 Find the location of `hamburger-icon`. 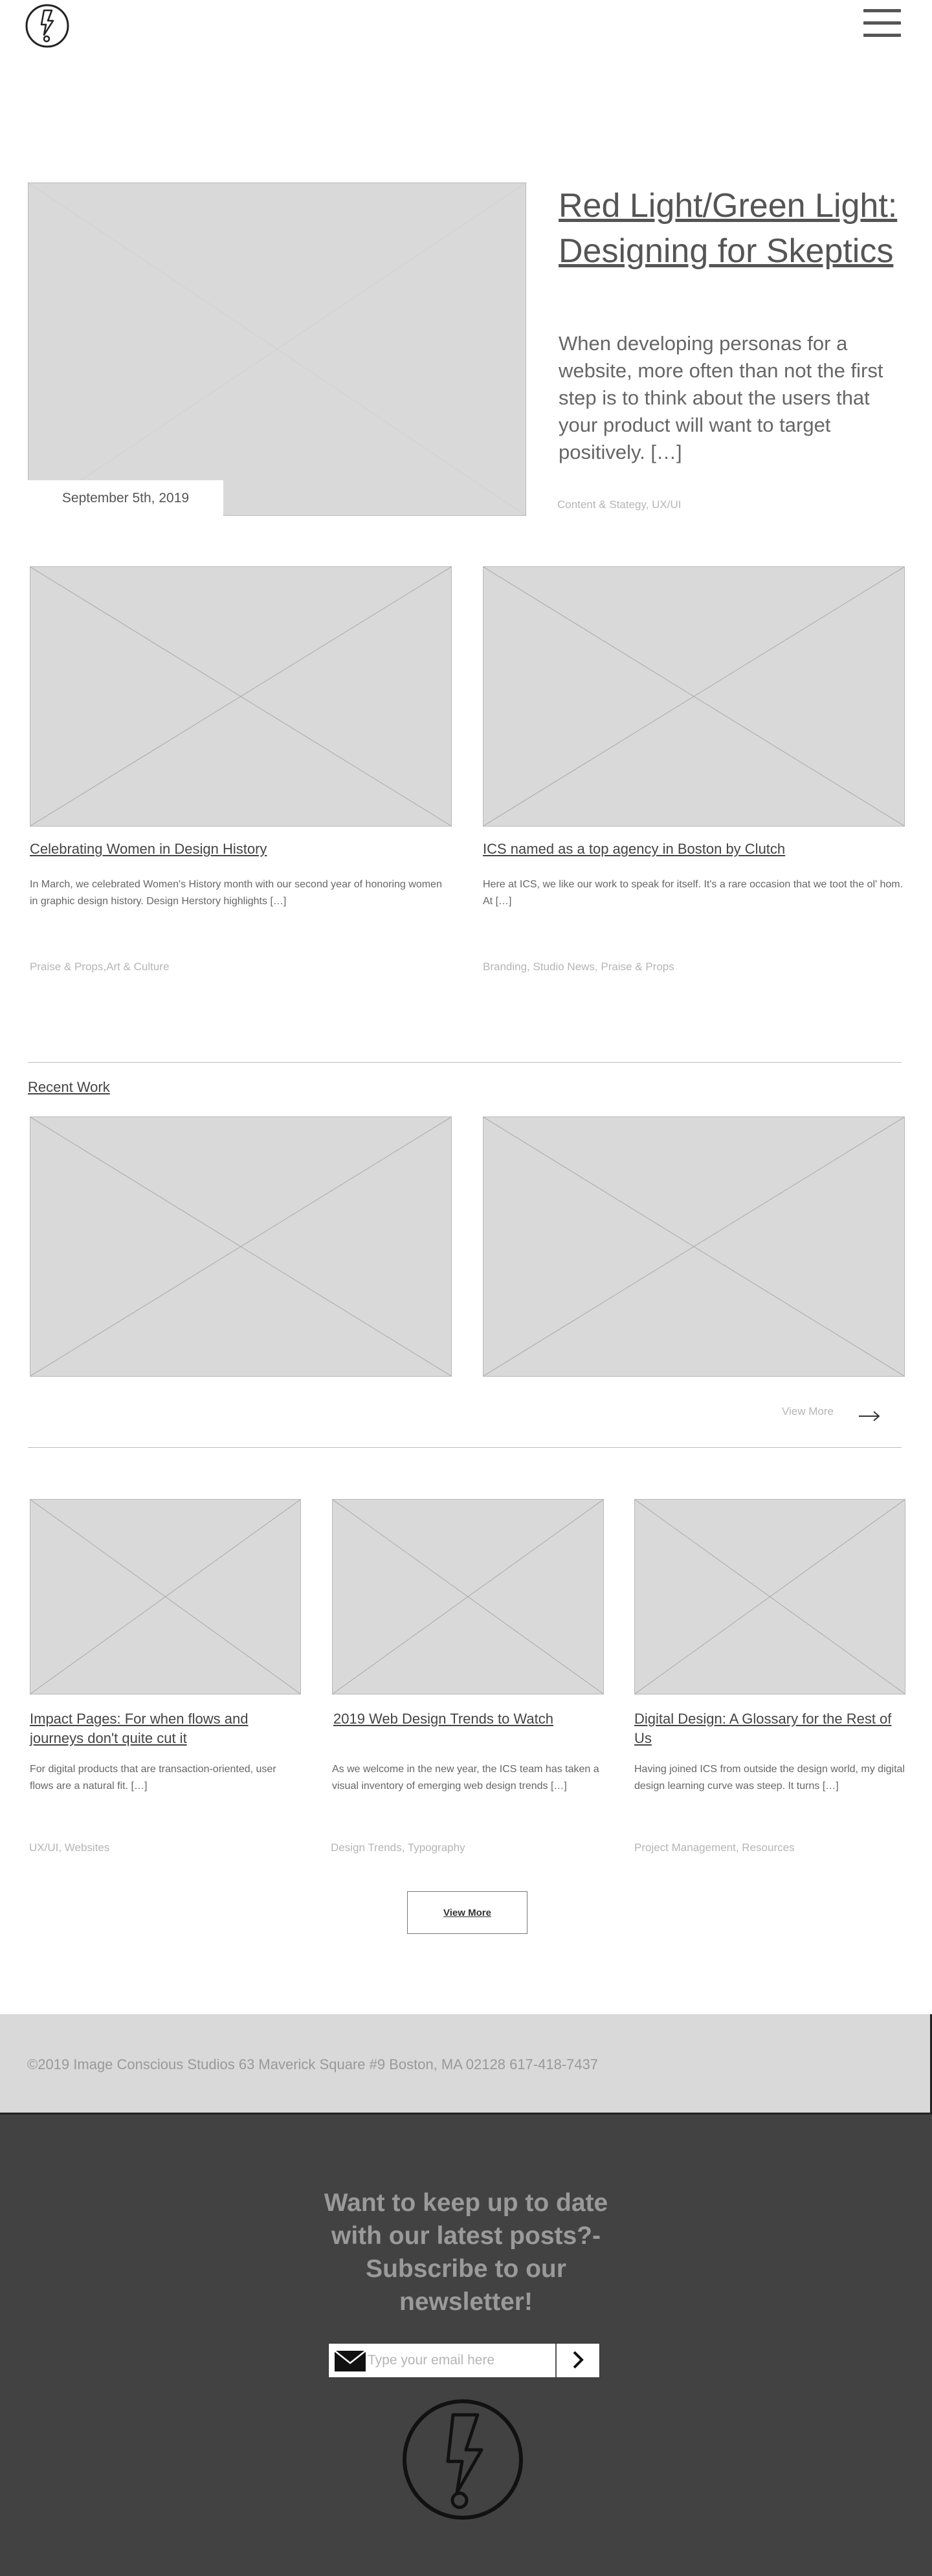

hamburger-icon is located at coordinates (882, 24).